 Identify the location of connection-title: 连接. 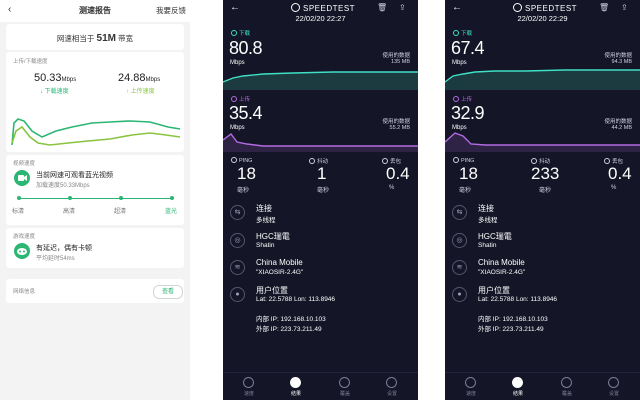
(264, 208).